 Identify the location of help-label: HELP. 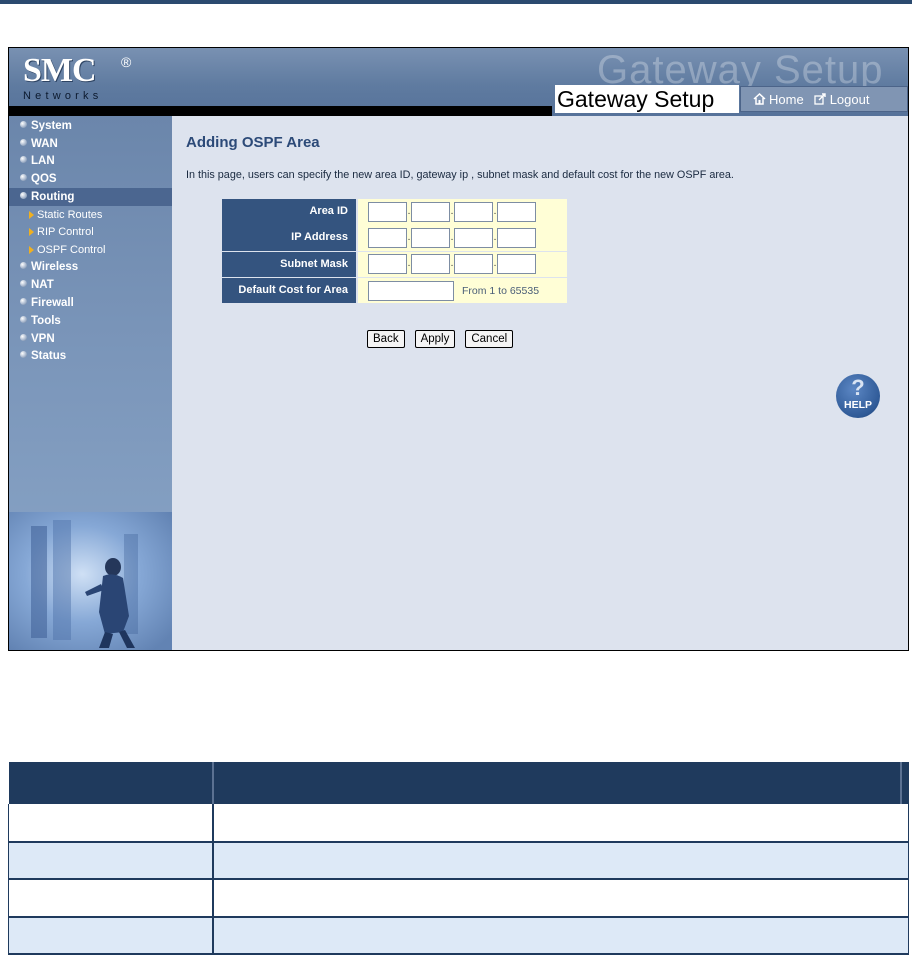
(857, 405).